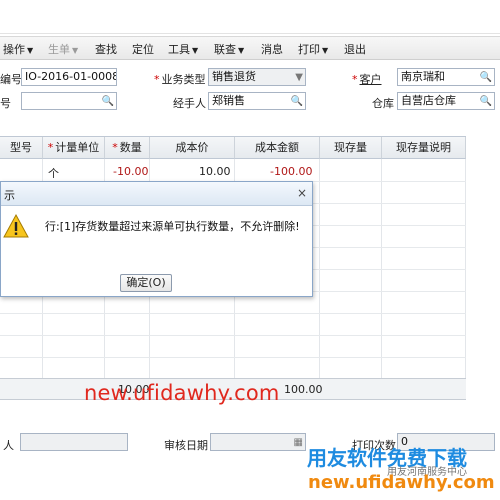 This screenshot has height=500, width=500. Describe the element at coordinates (69, 101) in the screenshot. I see `row2-field: 🔍` at that location.